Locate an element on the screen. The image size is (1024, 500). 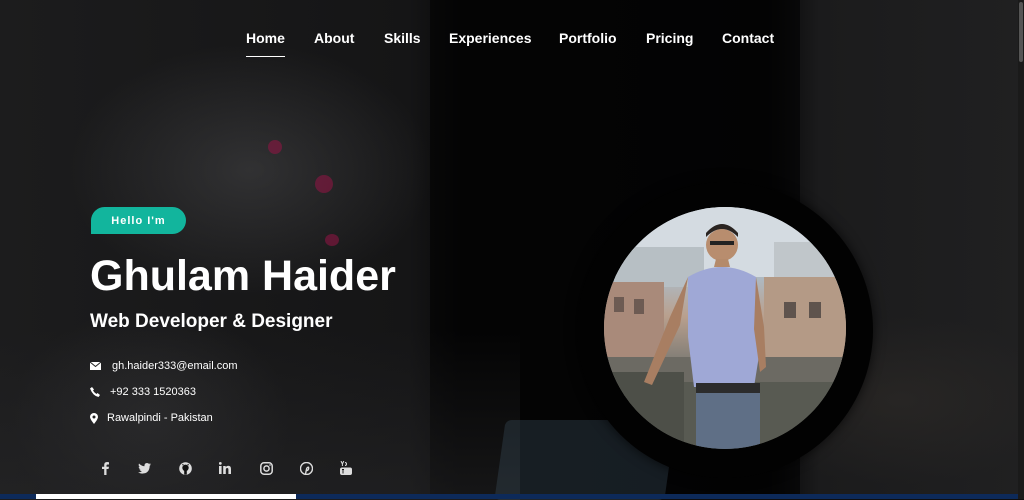
person-role: Web Developer & Designer is located at coordinates (211, 321).